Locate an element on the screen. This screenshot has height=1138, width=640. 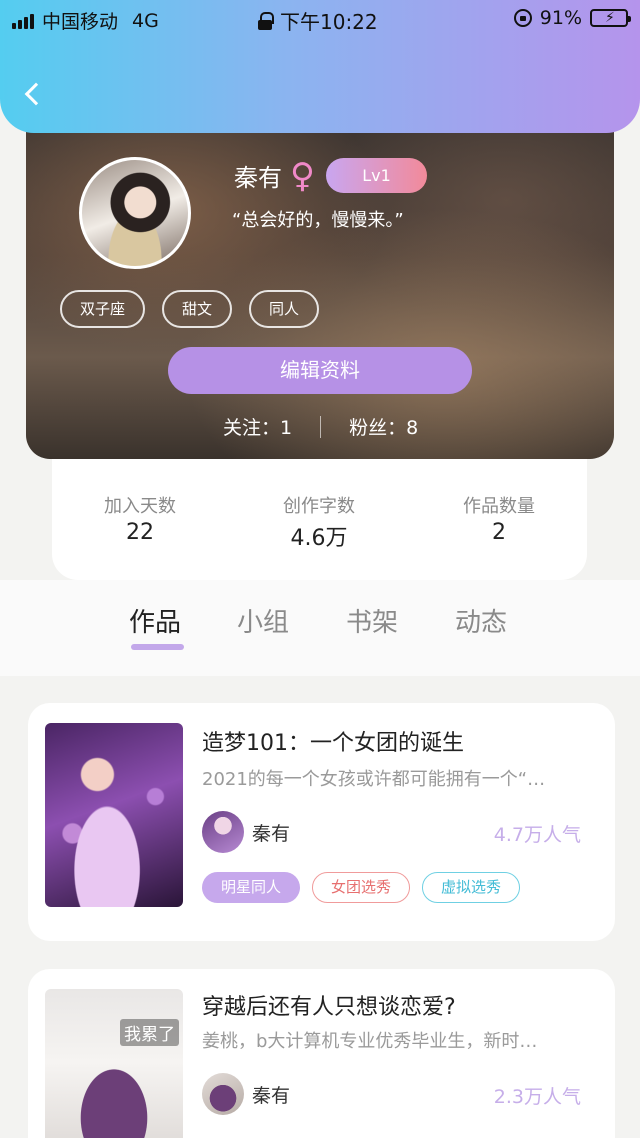
battery-percent: 91% is located at coordinates (560, 18).